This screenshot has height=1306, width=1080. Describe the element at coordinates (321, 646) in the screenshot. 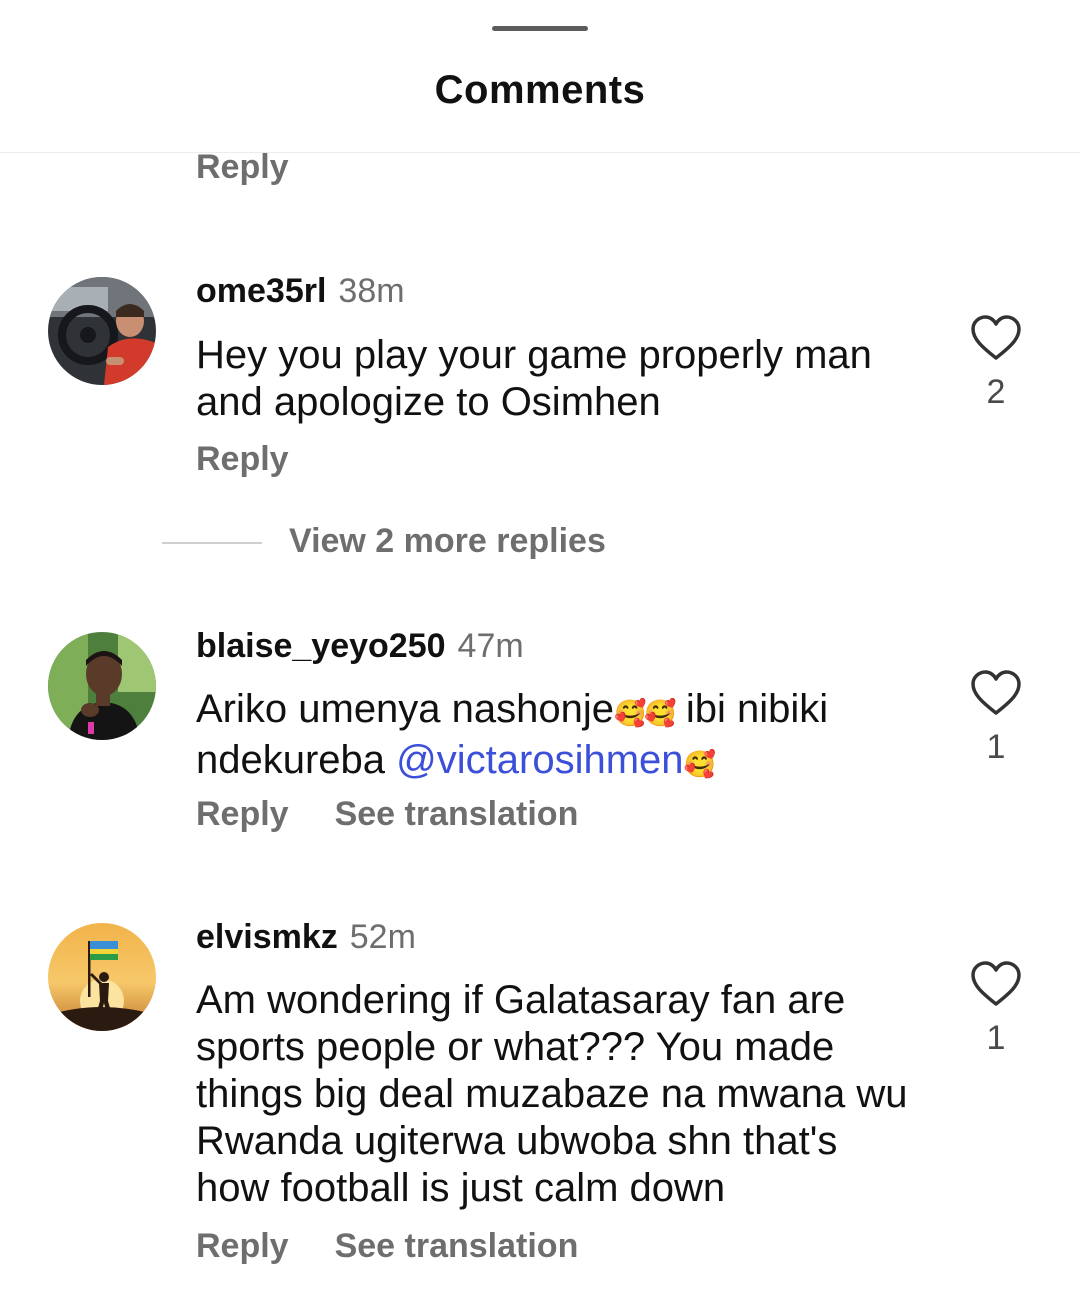

I see `username: blaise_yeyo250` at that location.